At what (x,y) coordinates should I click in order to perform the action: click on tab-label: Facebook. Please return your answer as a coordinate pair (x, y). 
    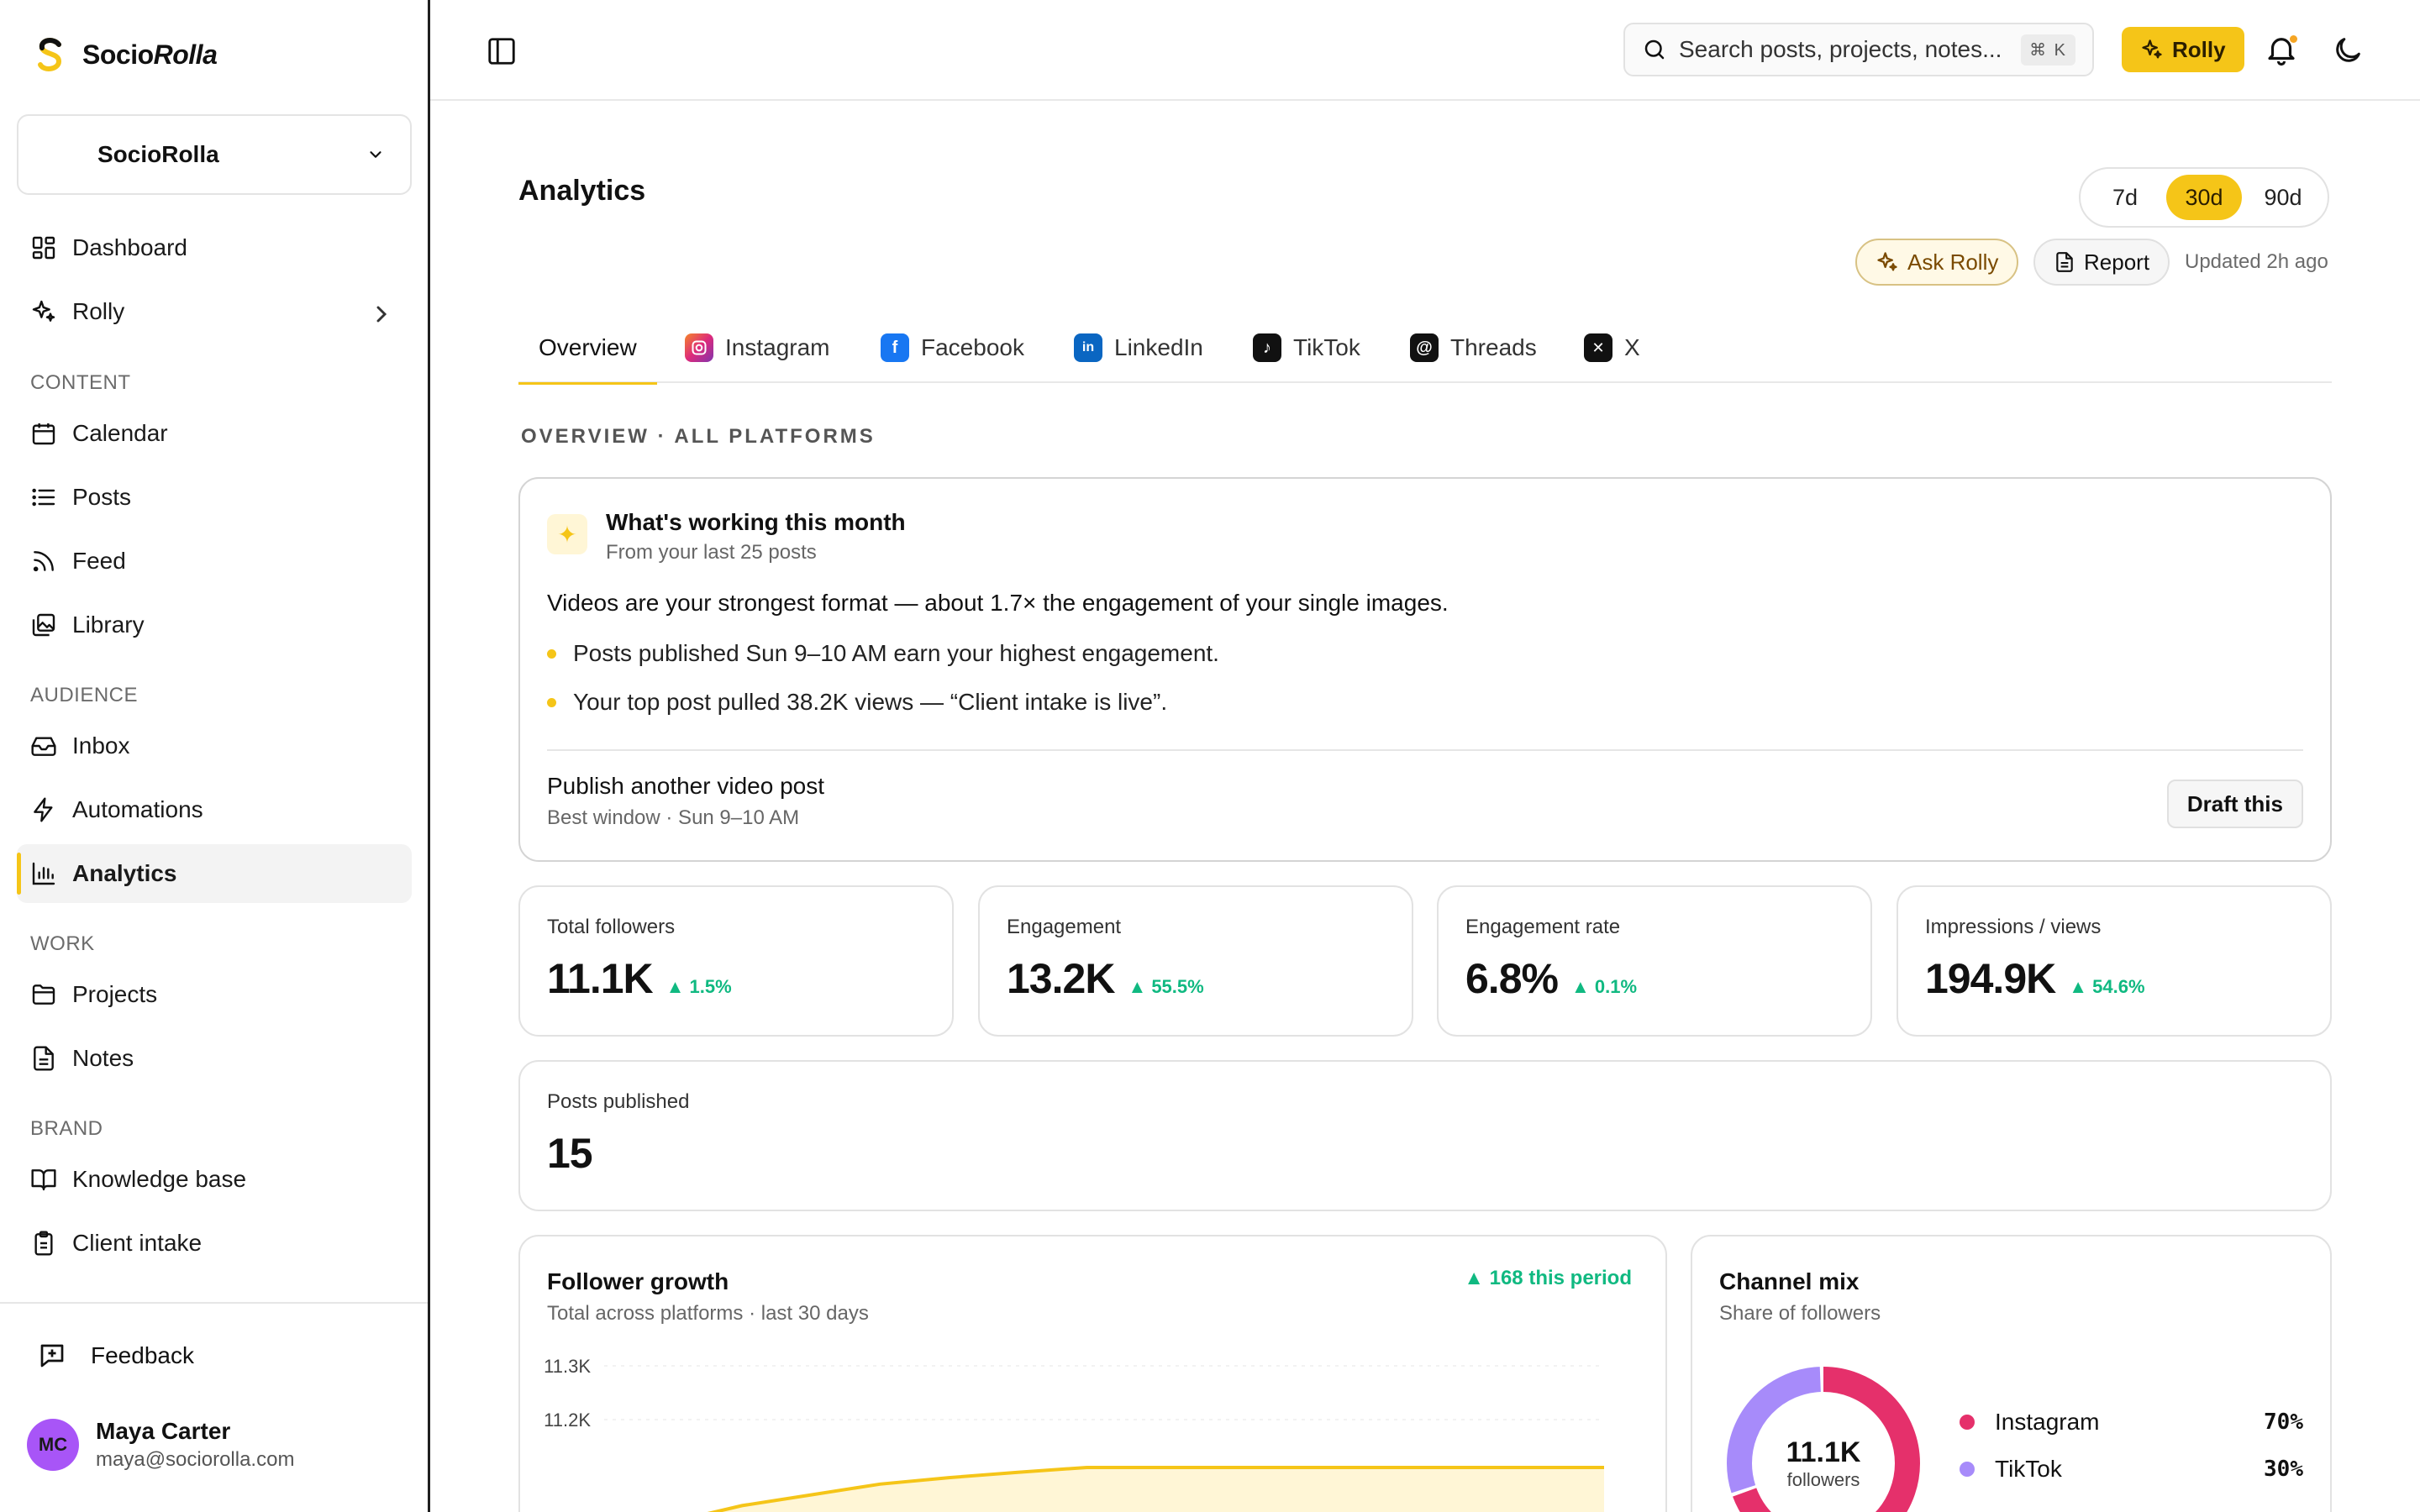
    Looking at the image, I should click on (972, 347).